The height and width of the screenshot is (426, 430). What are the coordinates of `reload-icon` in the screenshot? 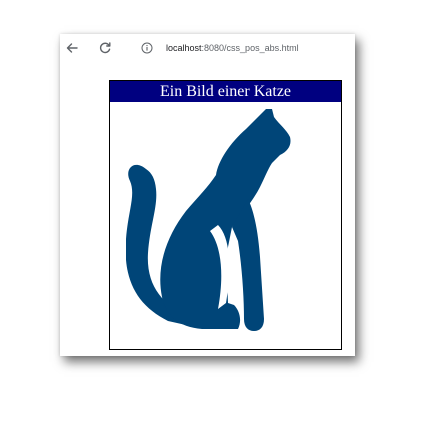 It's located at (105, 48).